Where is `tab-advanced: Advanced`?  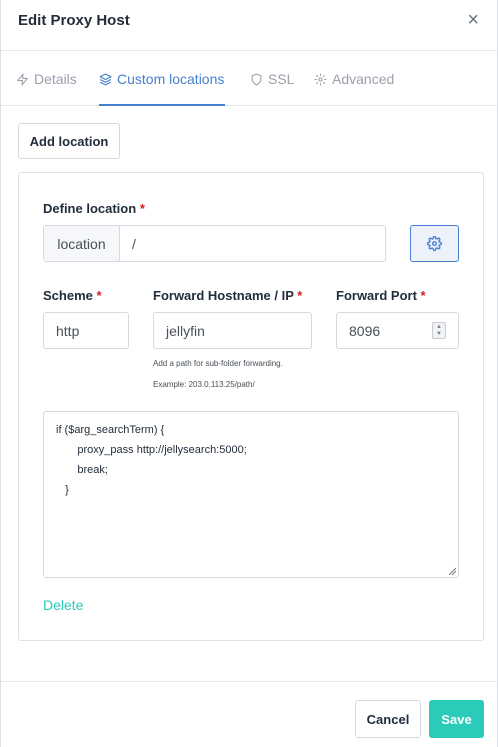 tab-advanced: Advanced is located at coordinates (354, 79).